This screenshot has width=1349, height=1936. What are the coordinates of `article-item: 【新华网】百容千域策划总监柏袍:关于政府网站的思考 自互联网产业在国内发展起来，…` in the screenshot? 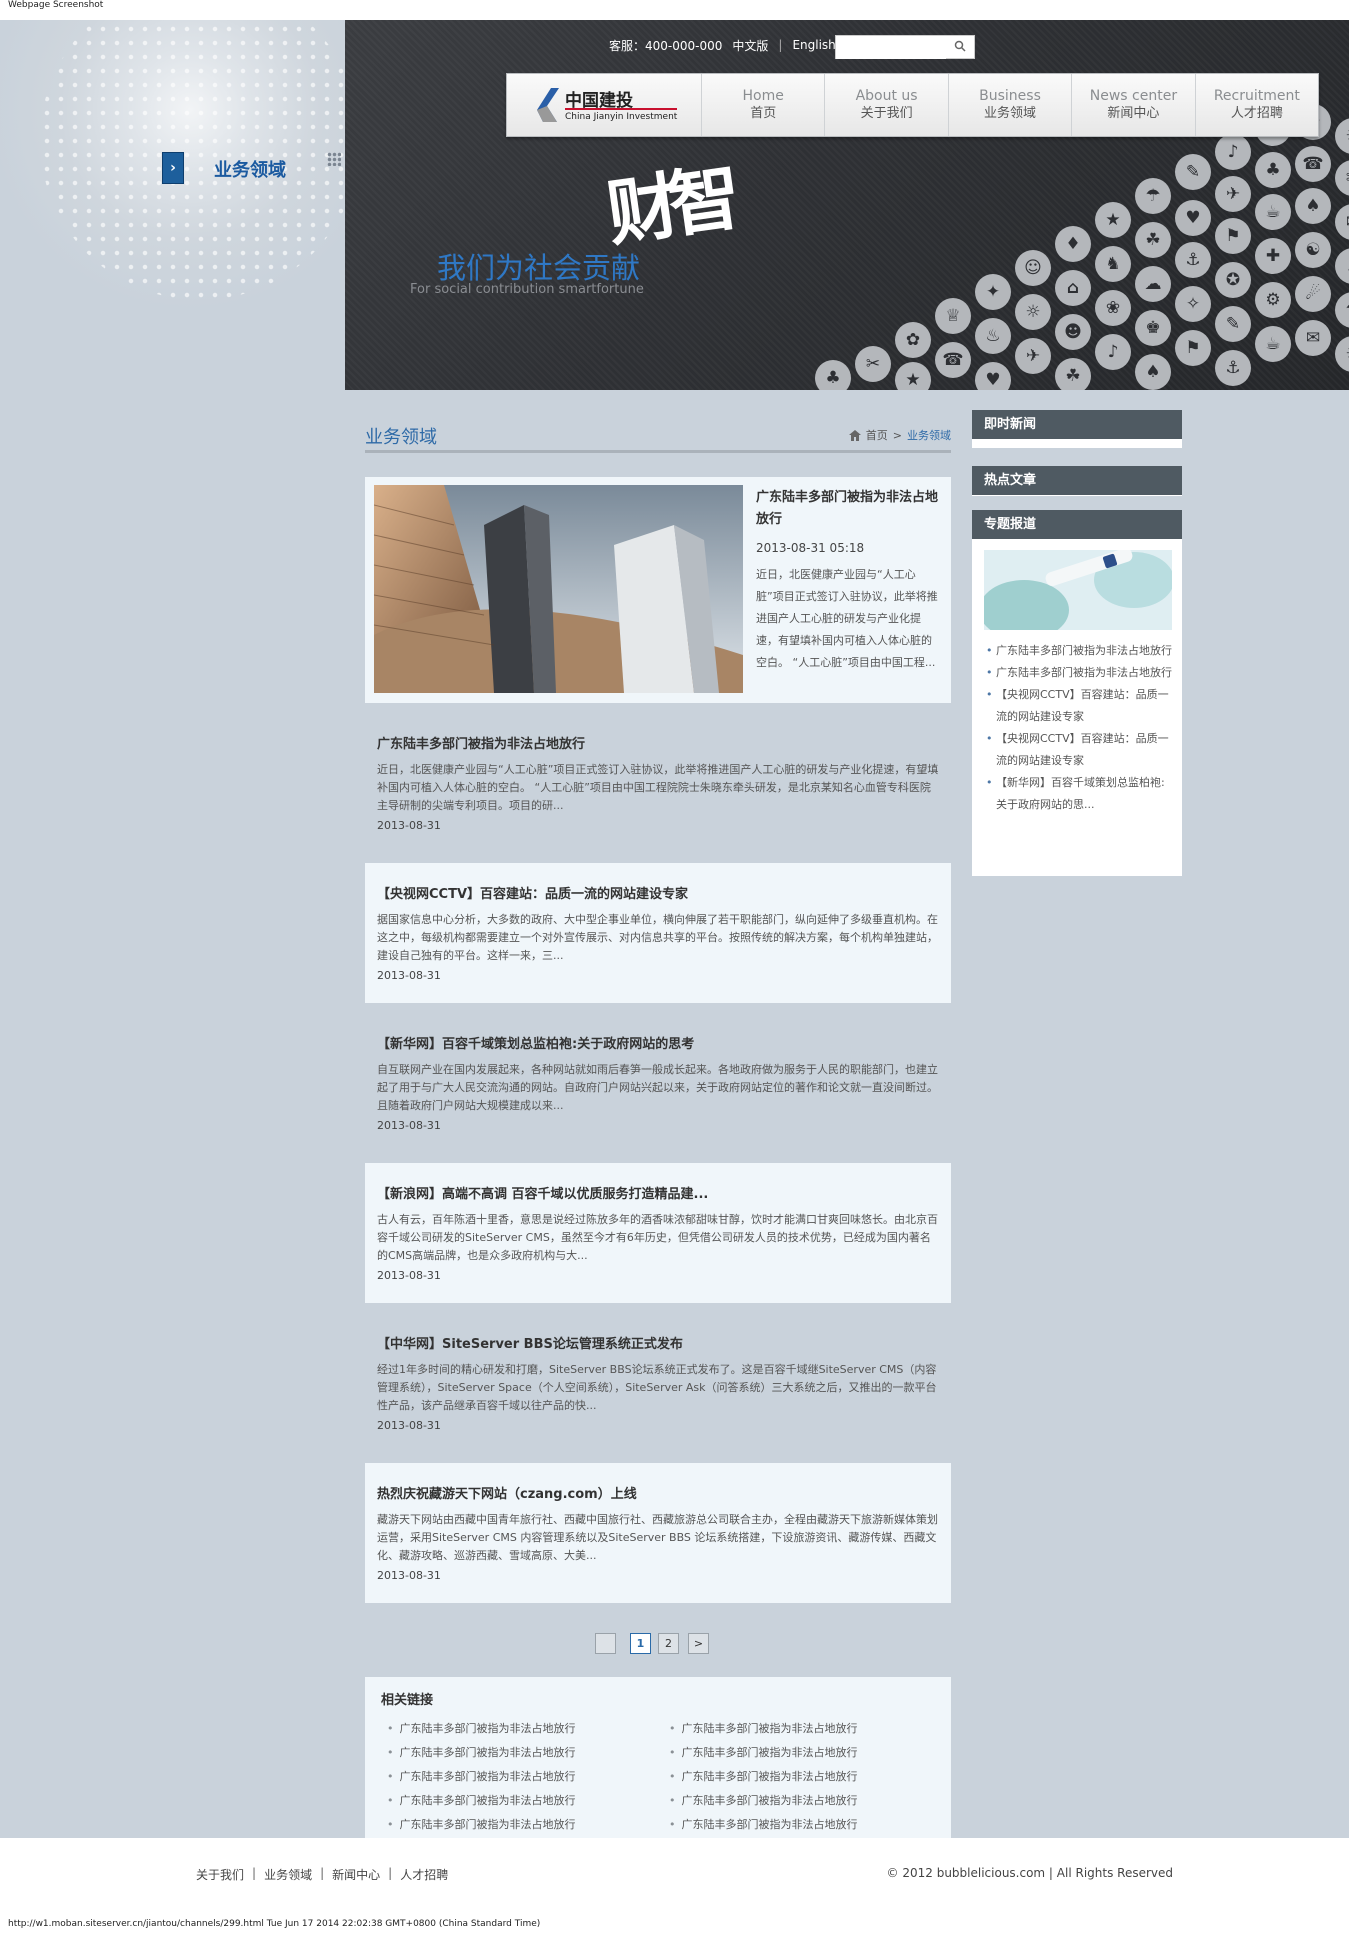 It's located at (658, 1083).